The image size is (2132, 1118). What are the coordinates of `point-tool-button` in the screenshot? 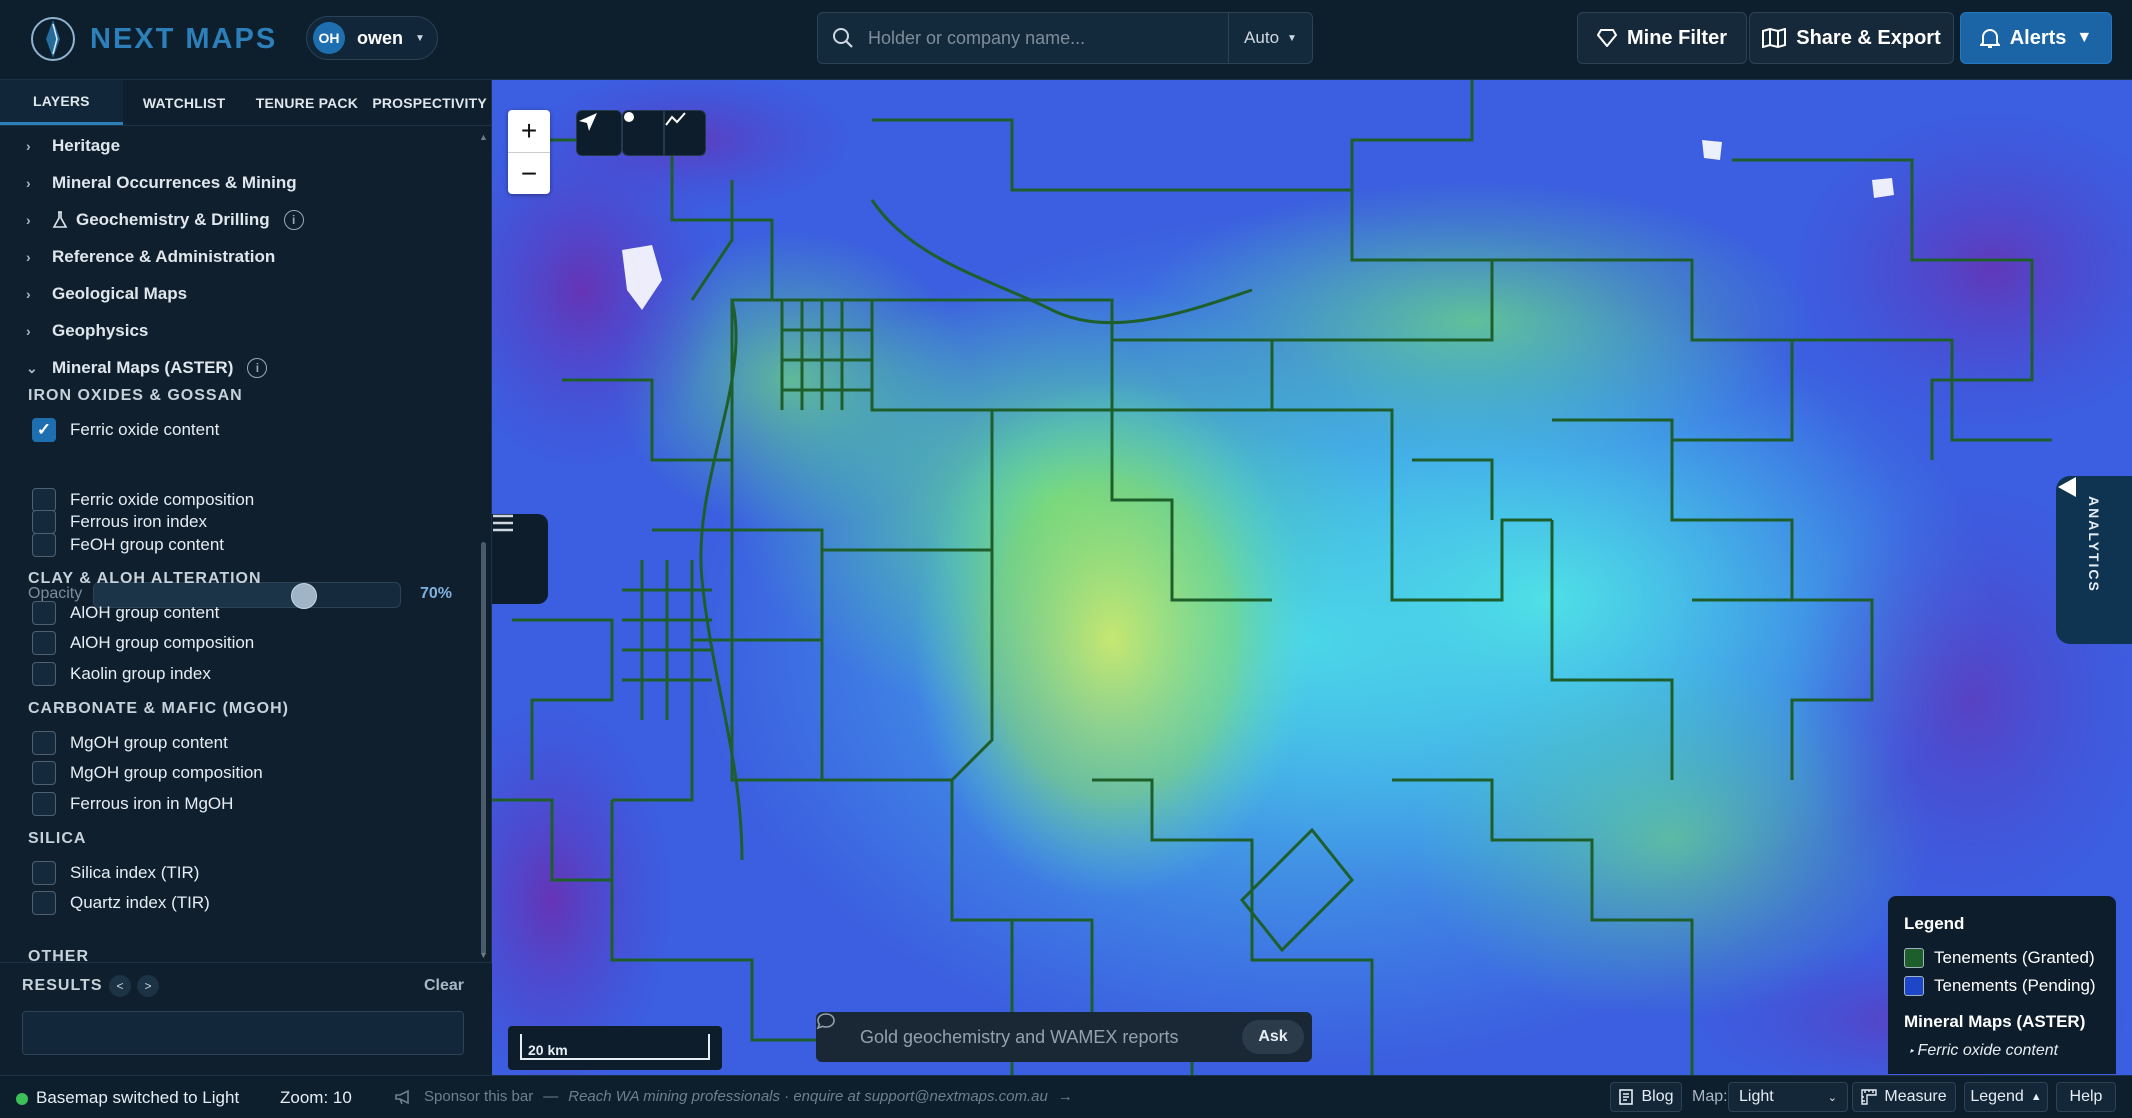 It's located at (643, 133).